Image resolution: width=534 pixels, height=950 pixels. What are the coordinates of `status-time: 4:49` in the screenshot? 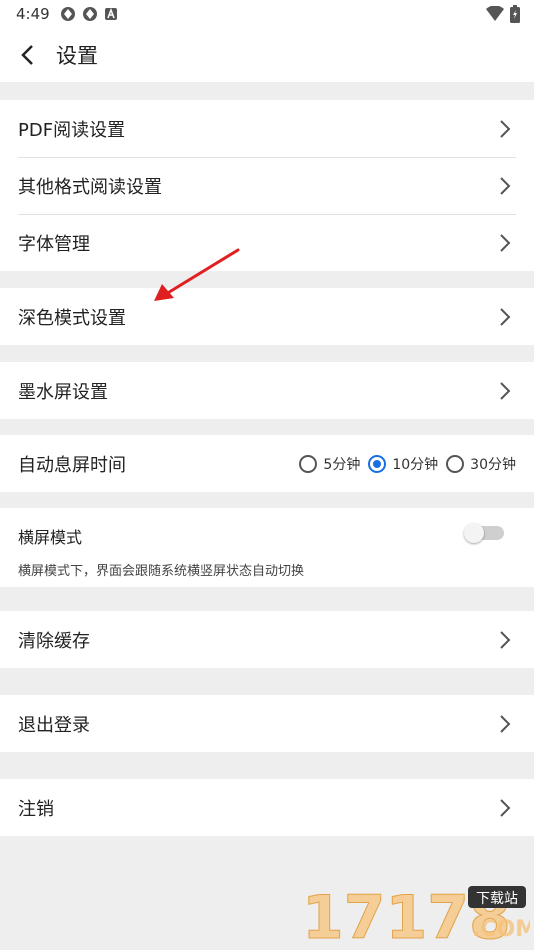 It's located at (33, 14).